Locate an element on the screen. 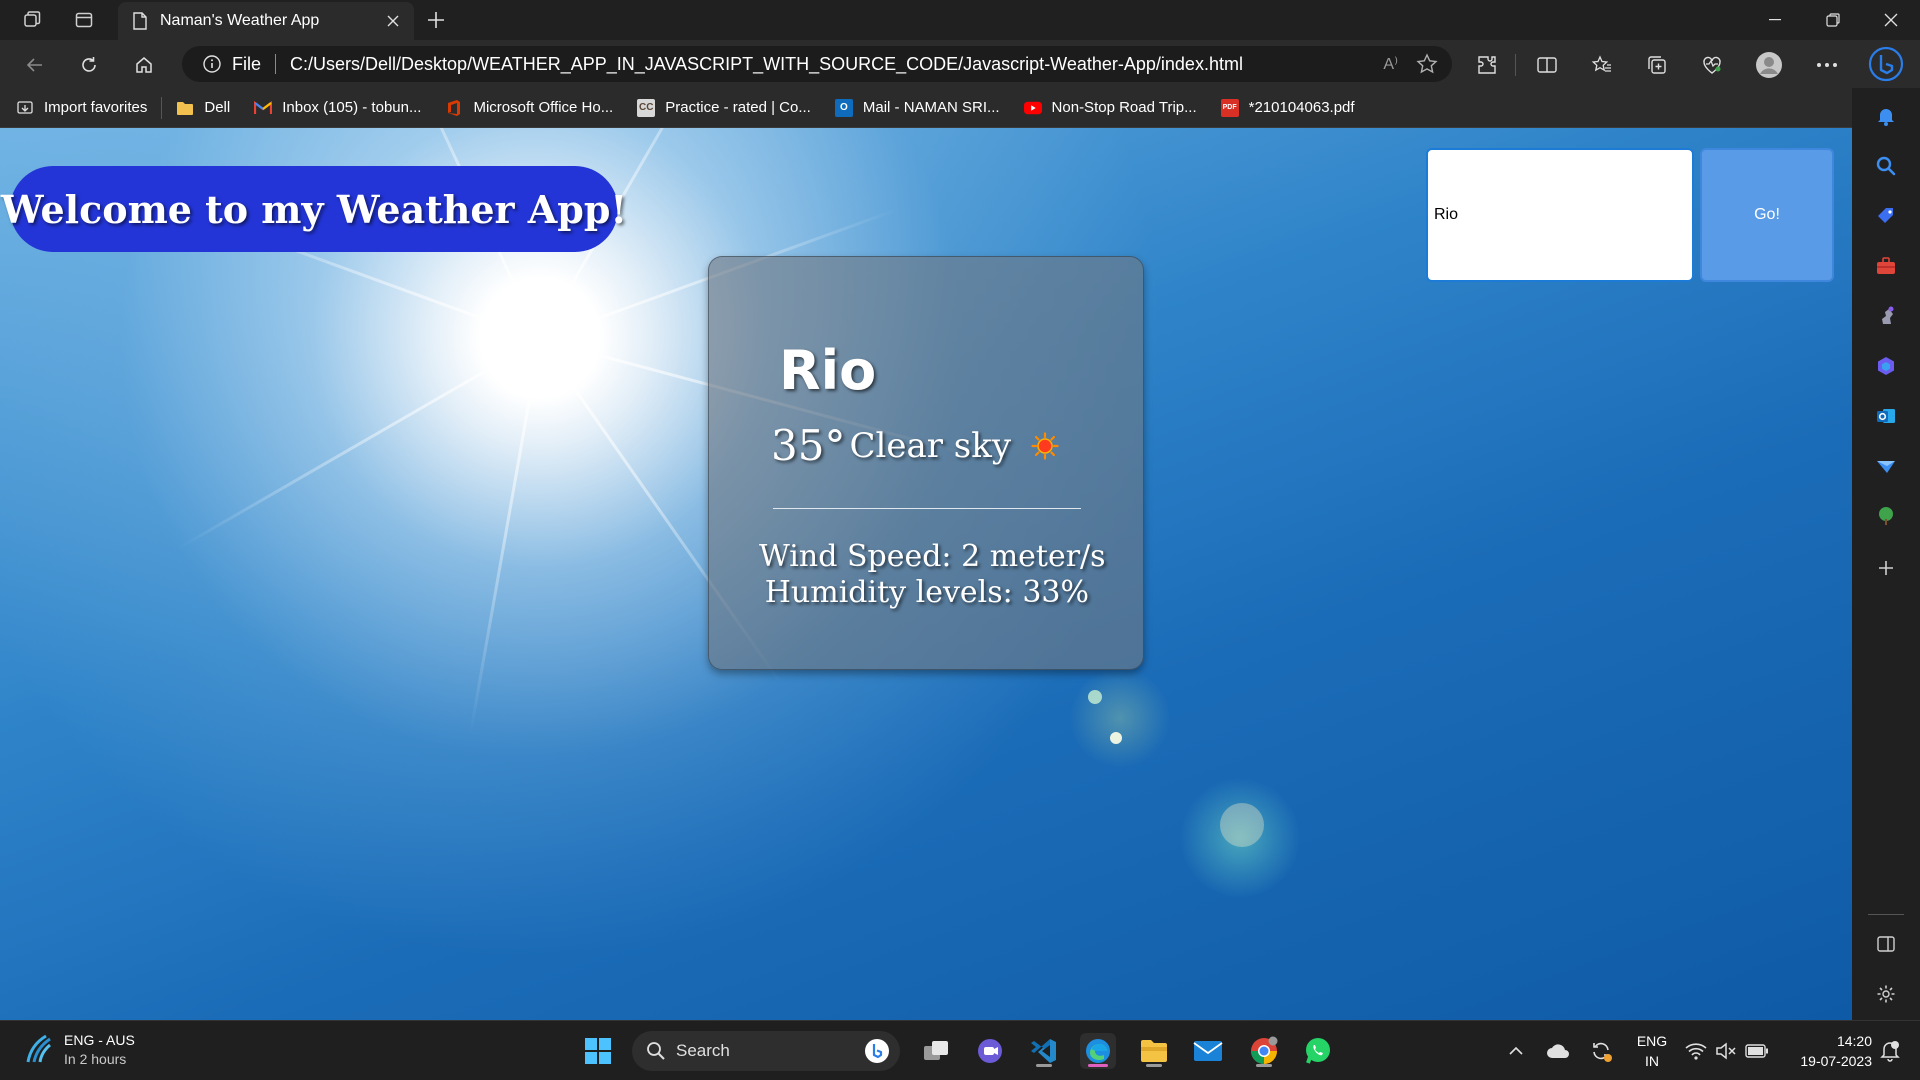  drop-send-icon is located at coordinates (1886, 466).